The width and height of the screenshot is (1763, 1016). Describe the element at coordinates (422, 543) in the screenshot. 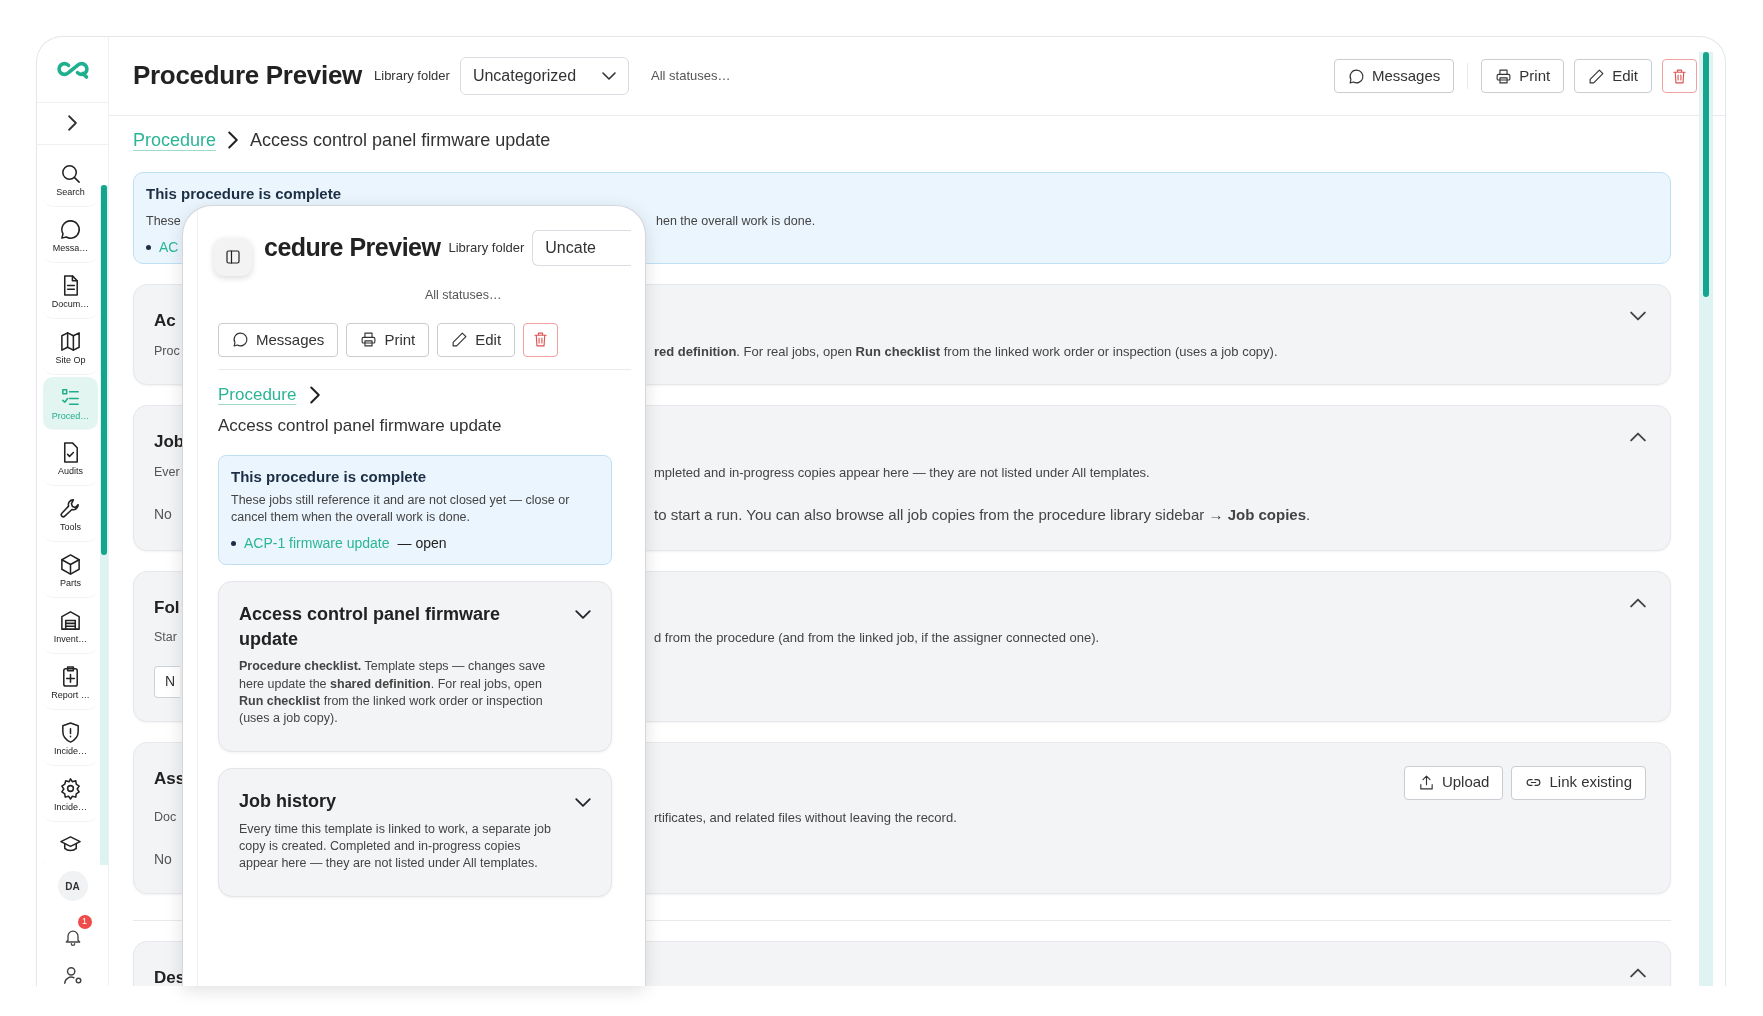

I see `job-status: — open` at that location.